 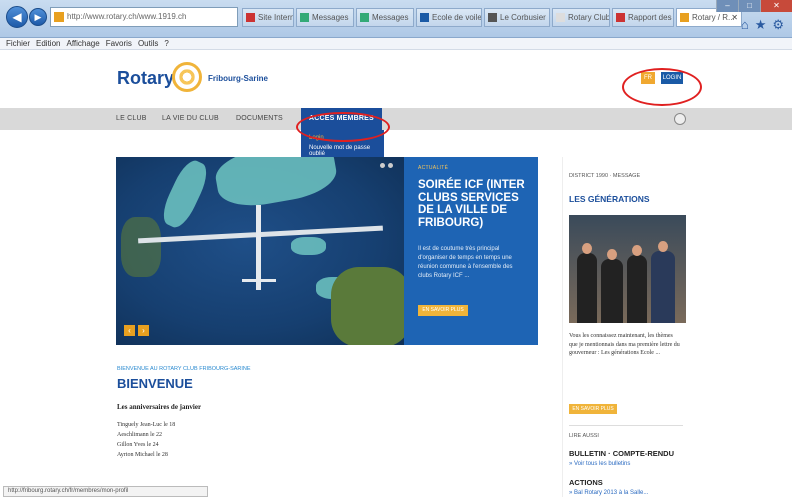 I want to click on sidebar-read-more-button: EN SAVOIR PLUS, so click(x=593, y=409).